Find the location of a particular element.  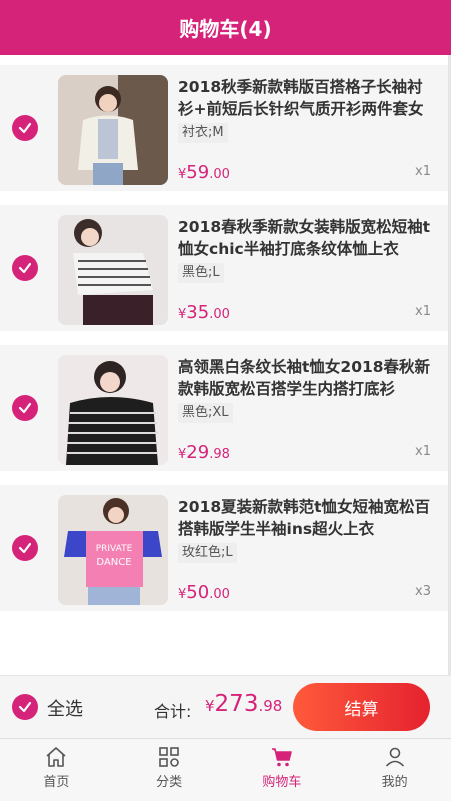

product-spec: 玫红色;L is located at coordinates (207, 553).